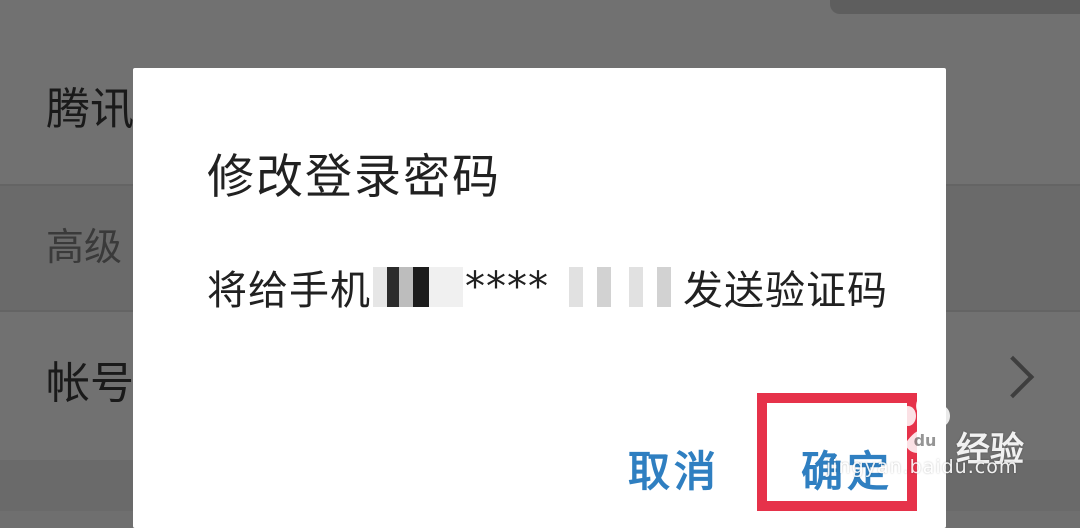 The image size is (1080, 528). What do you see at coordinates (925, 440) in the screenshot?
I see `svg-text: du` at bounding box center [925, 440].